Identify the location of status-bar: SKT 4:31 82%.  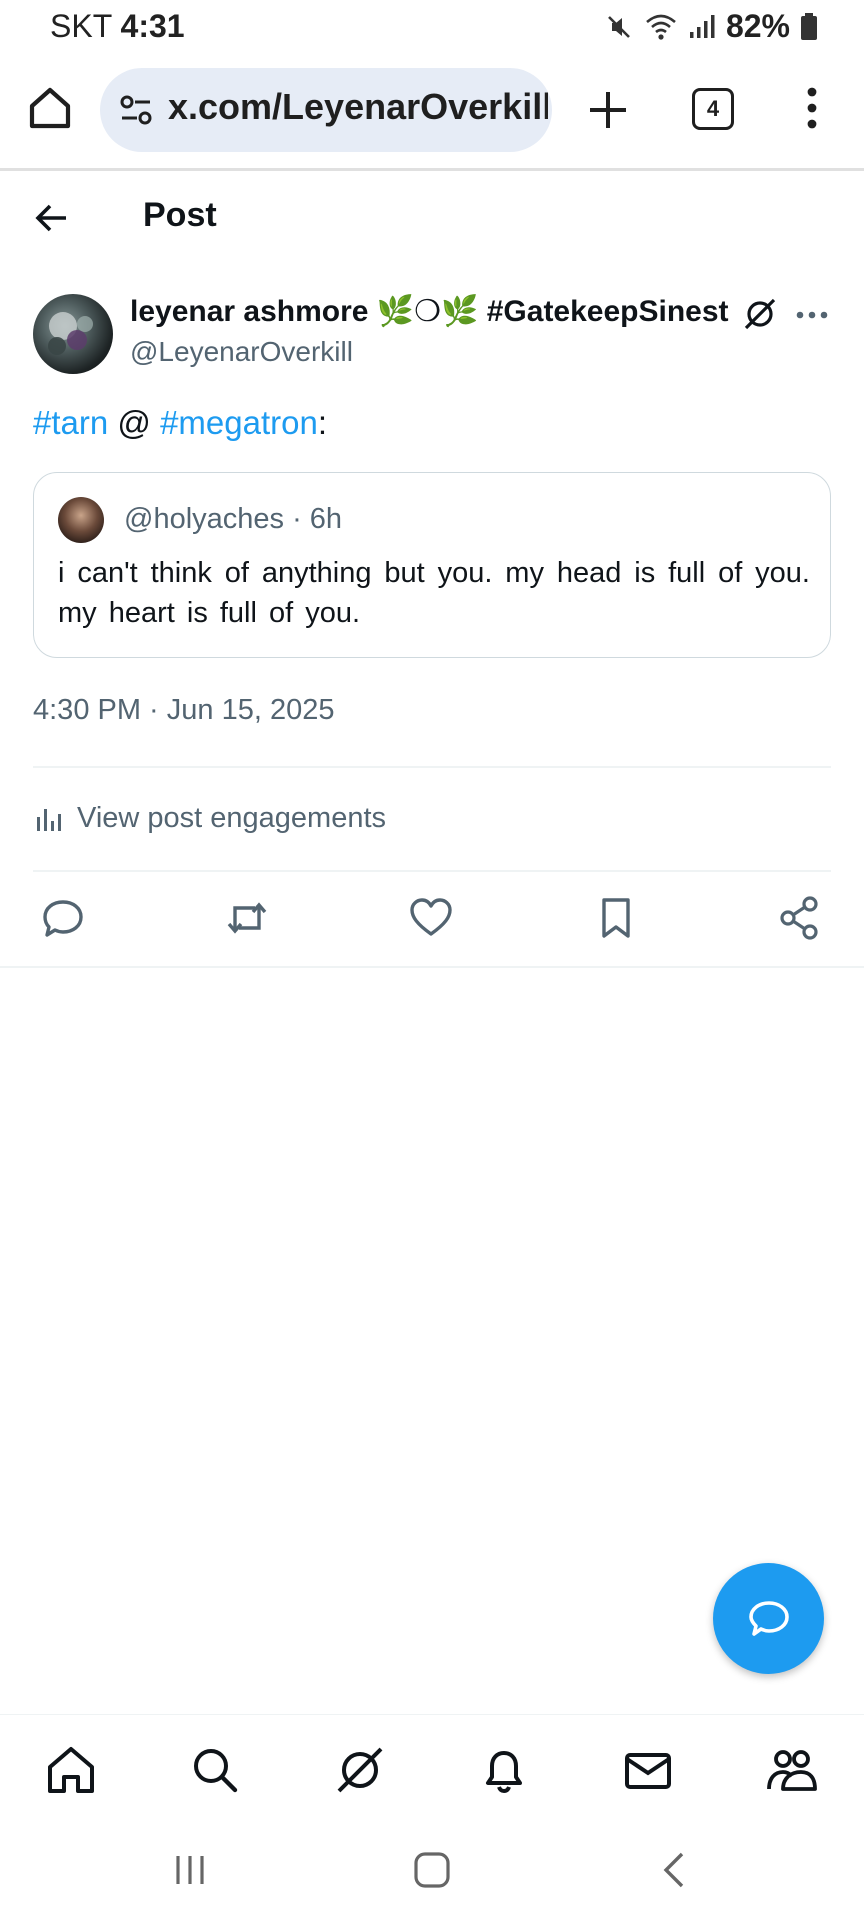
(432, 26).